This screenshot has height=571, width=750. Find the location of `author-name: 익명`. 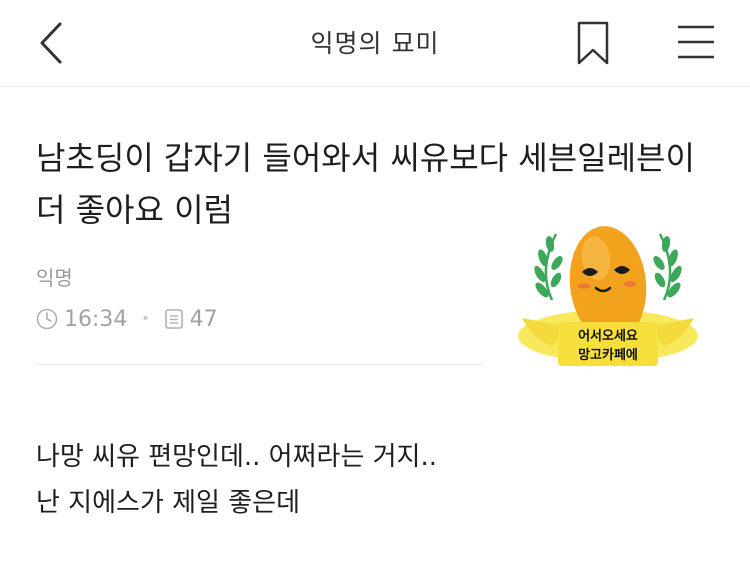

author-name: 익명 is located at coordinates (54, 278).